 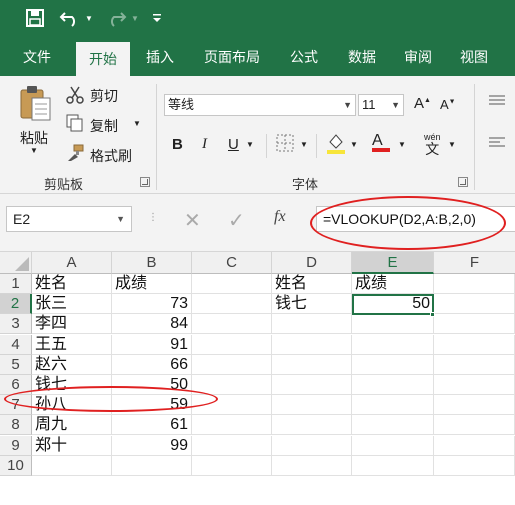 What do you see at coordinates (72, 365) in the screenshot?
I see `cell-a5: 赵六` at bounding box center [72, 365].